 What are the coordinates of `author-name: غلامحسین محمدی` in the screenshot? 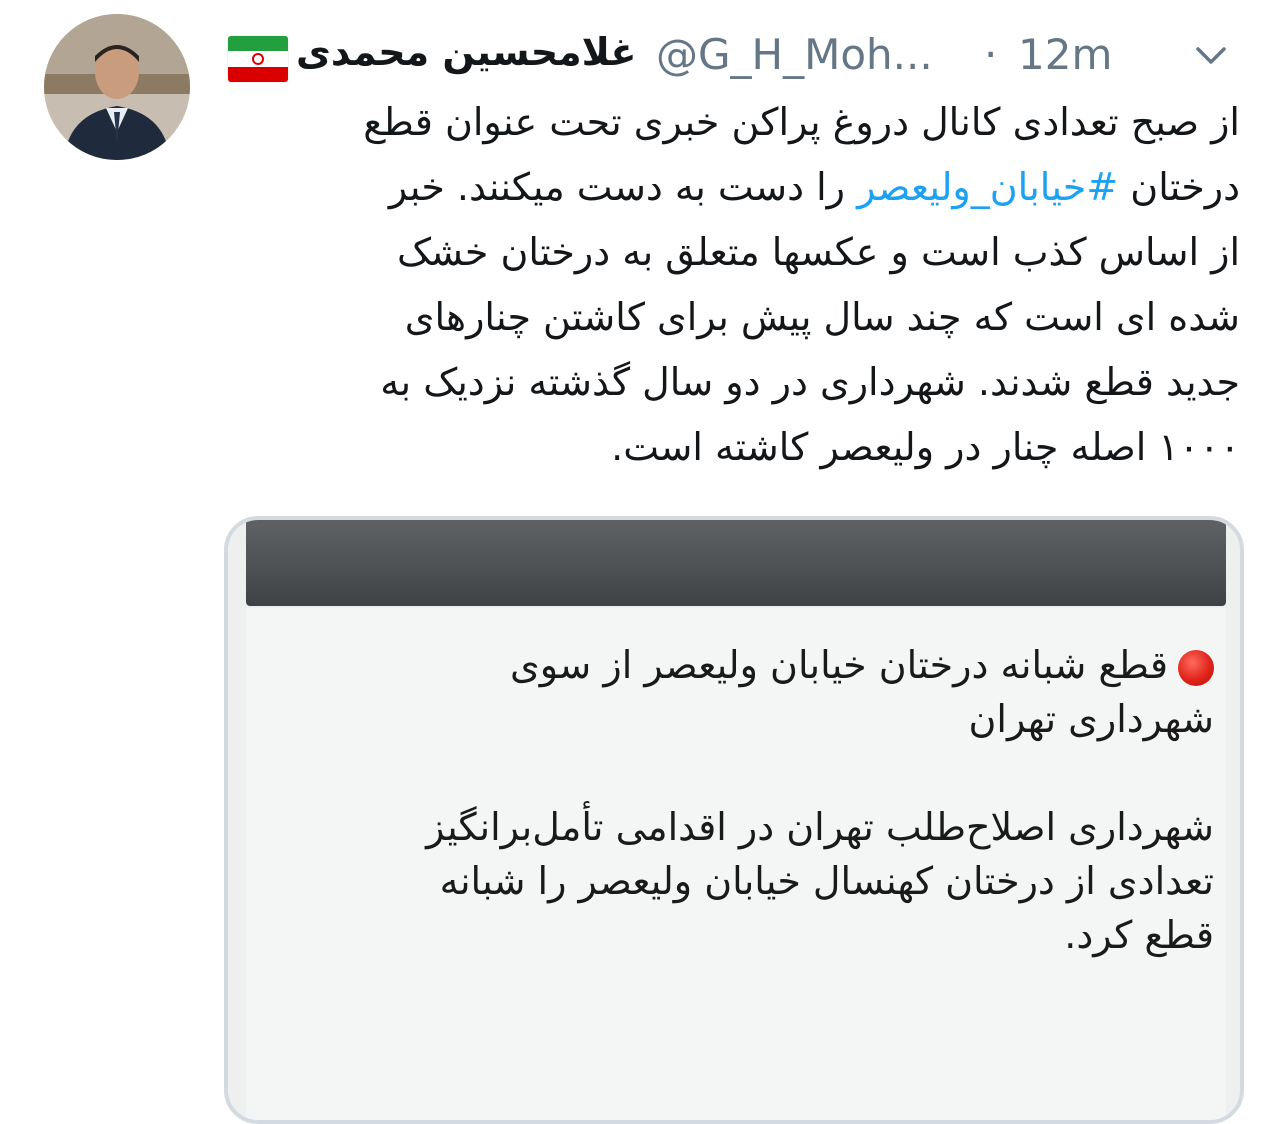 It's located at (466, 52).